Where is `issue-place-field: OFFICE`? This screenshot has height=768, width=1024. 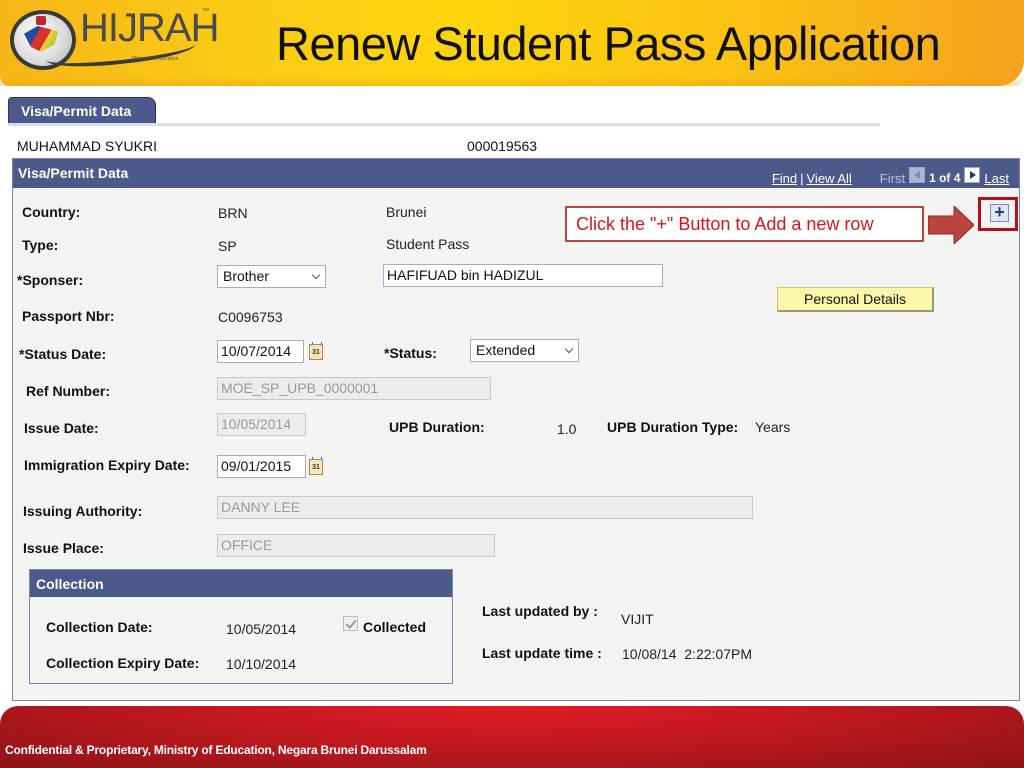
issue-place-field: OFFICE is located at coordinates (356, 545).